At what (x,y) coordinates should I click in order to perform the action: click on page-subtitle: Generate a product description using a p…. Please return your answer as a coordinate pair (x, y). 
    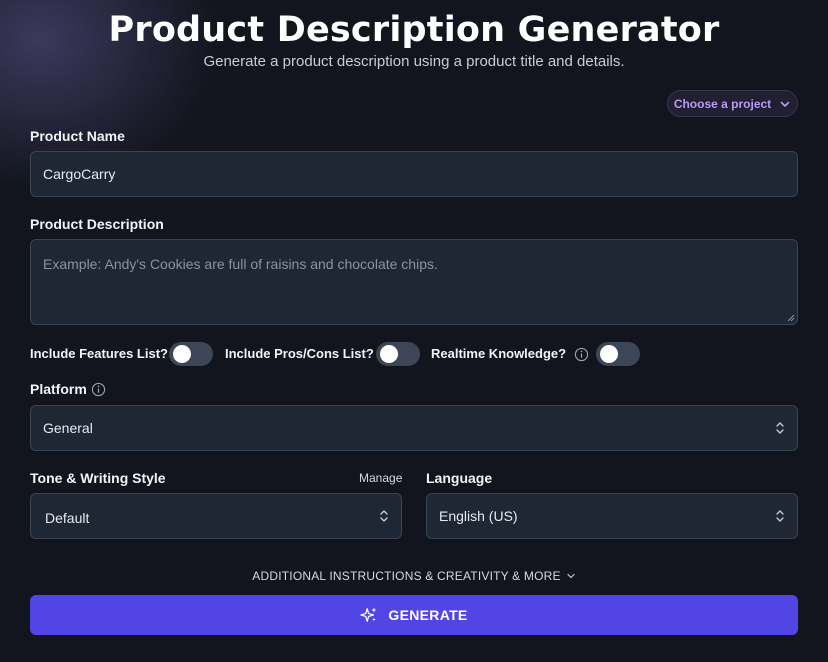
    Looking at the image, I should click on (414, 61).